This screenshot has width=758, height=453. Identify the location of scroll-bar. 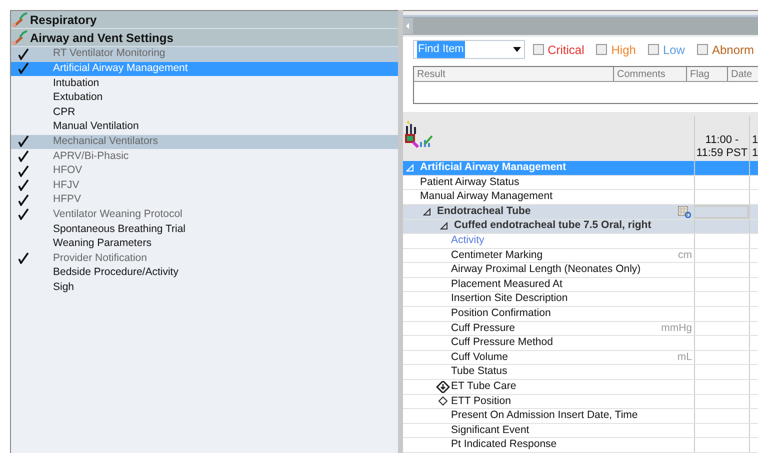
(580, 25).